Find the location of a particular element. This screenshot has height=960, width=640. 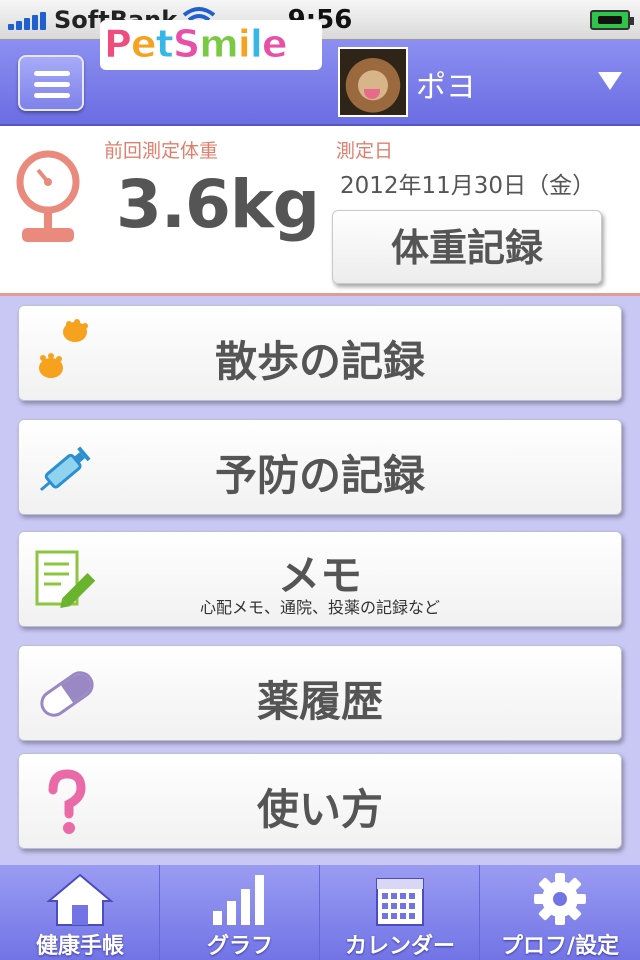

tab-bar: 健康手帳 グラフ カレンダー プロフ/設定 is located at coordinates (320, 912).